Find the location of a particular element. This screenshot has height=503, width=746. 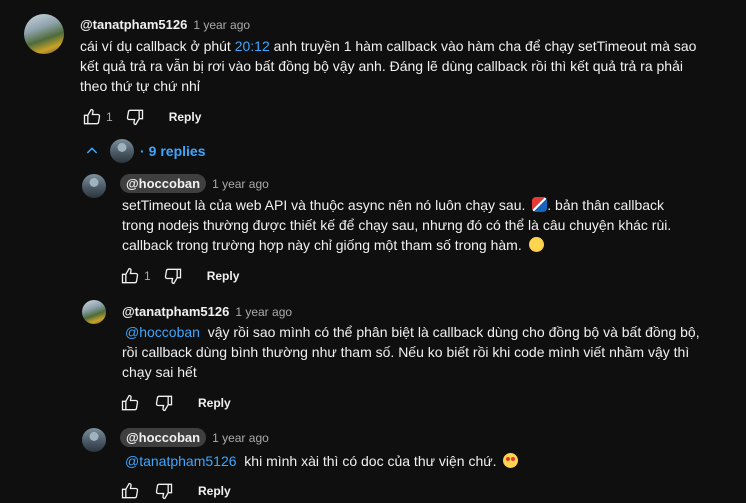

mention-link: @tanatpham5126 is located at coordinates (181, 461).